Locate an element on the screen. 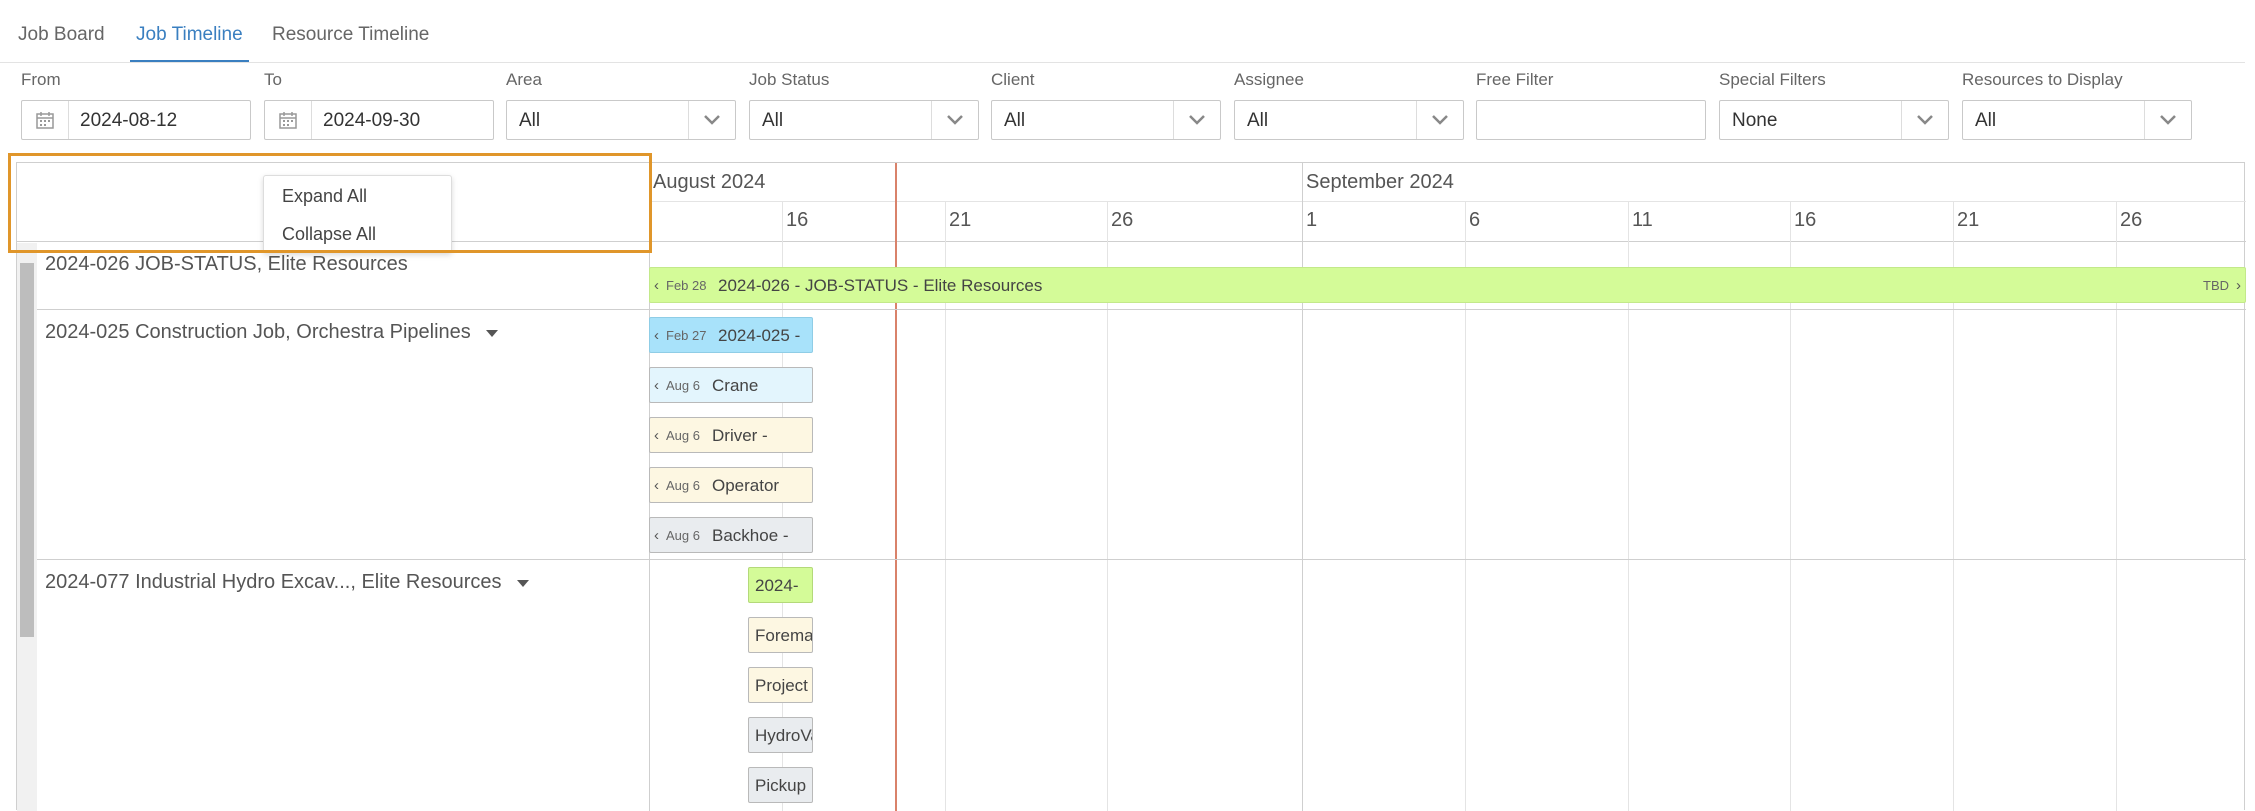 The width and height of the screenshot is (2255, 811). bar-title: Project is located at coordinates (781, 685).